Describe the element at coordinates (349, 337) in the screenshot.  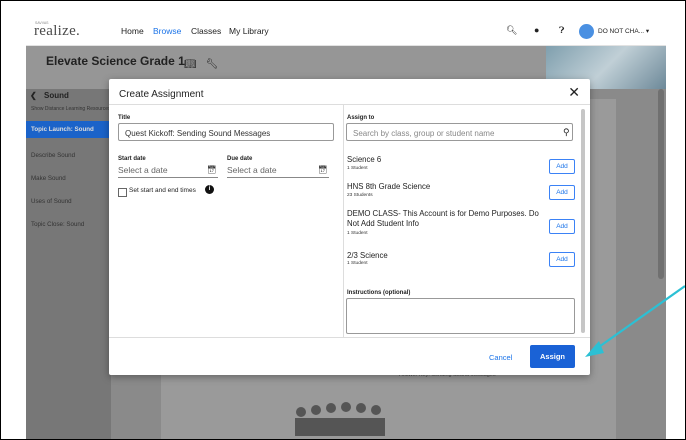
I see `modal-footer-divider` at that location.